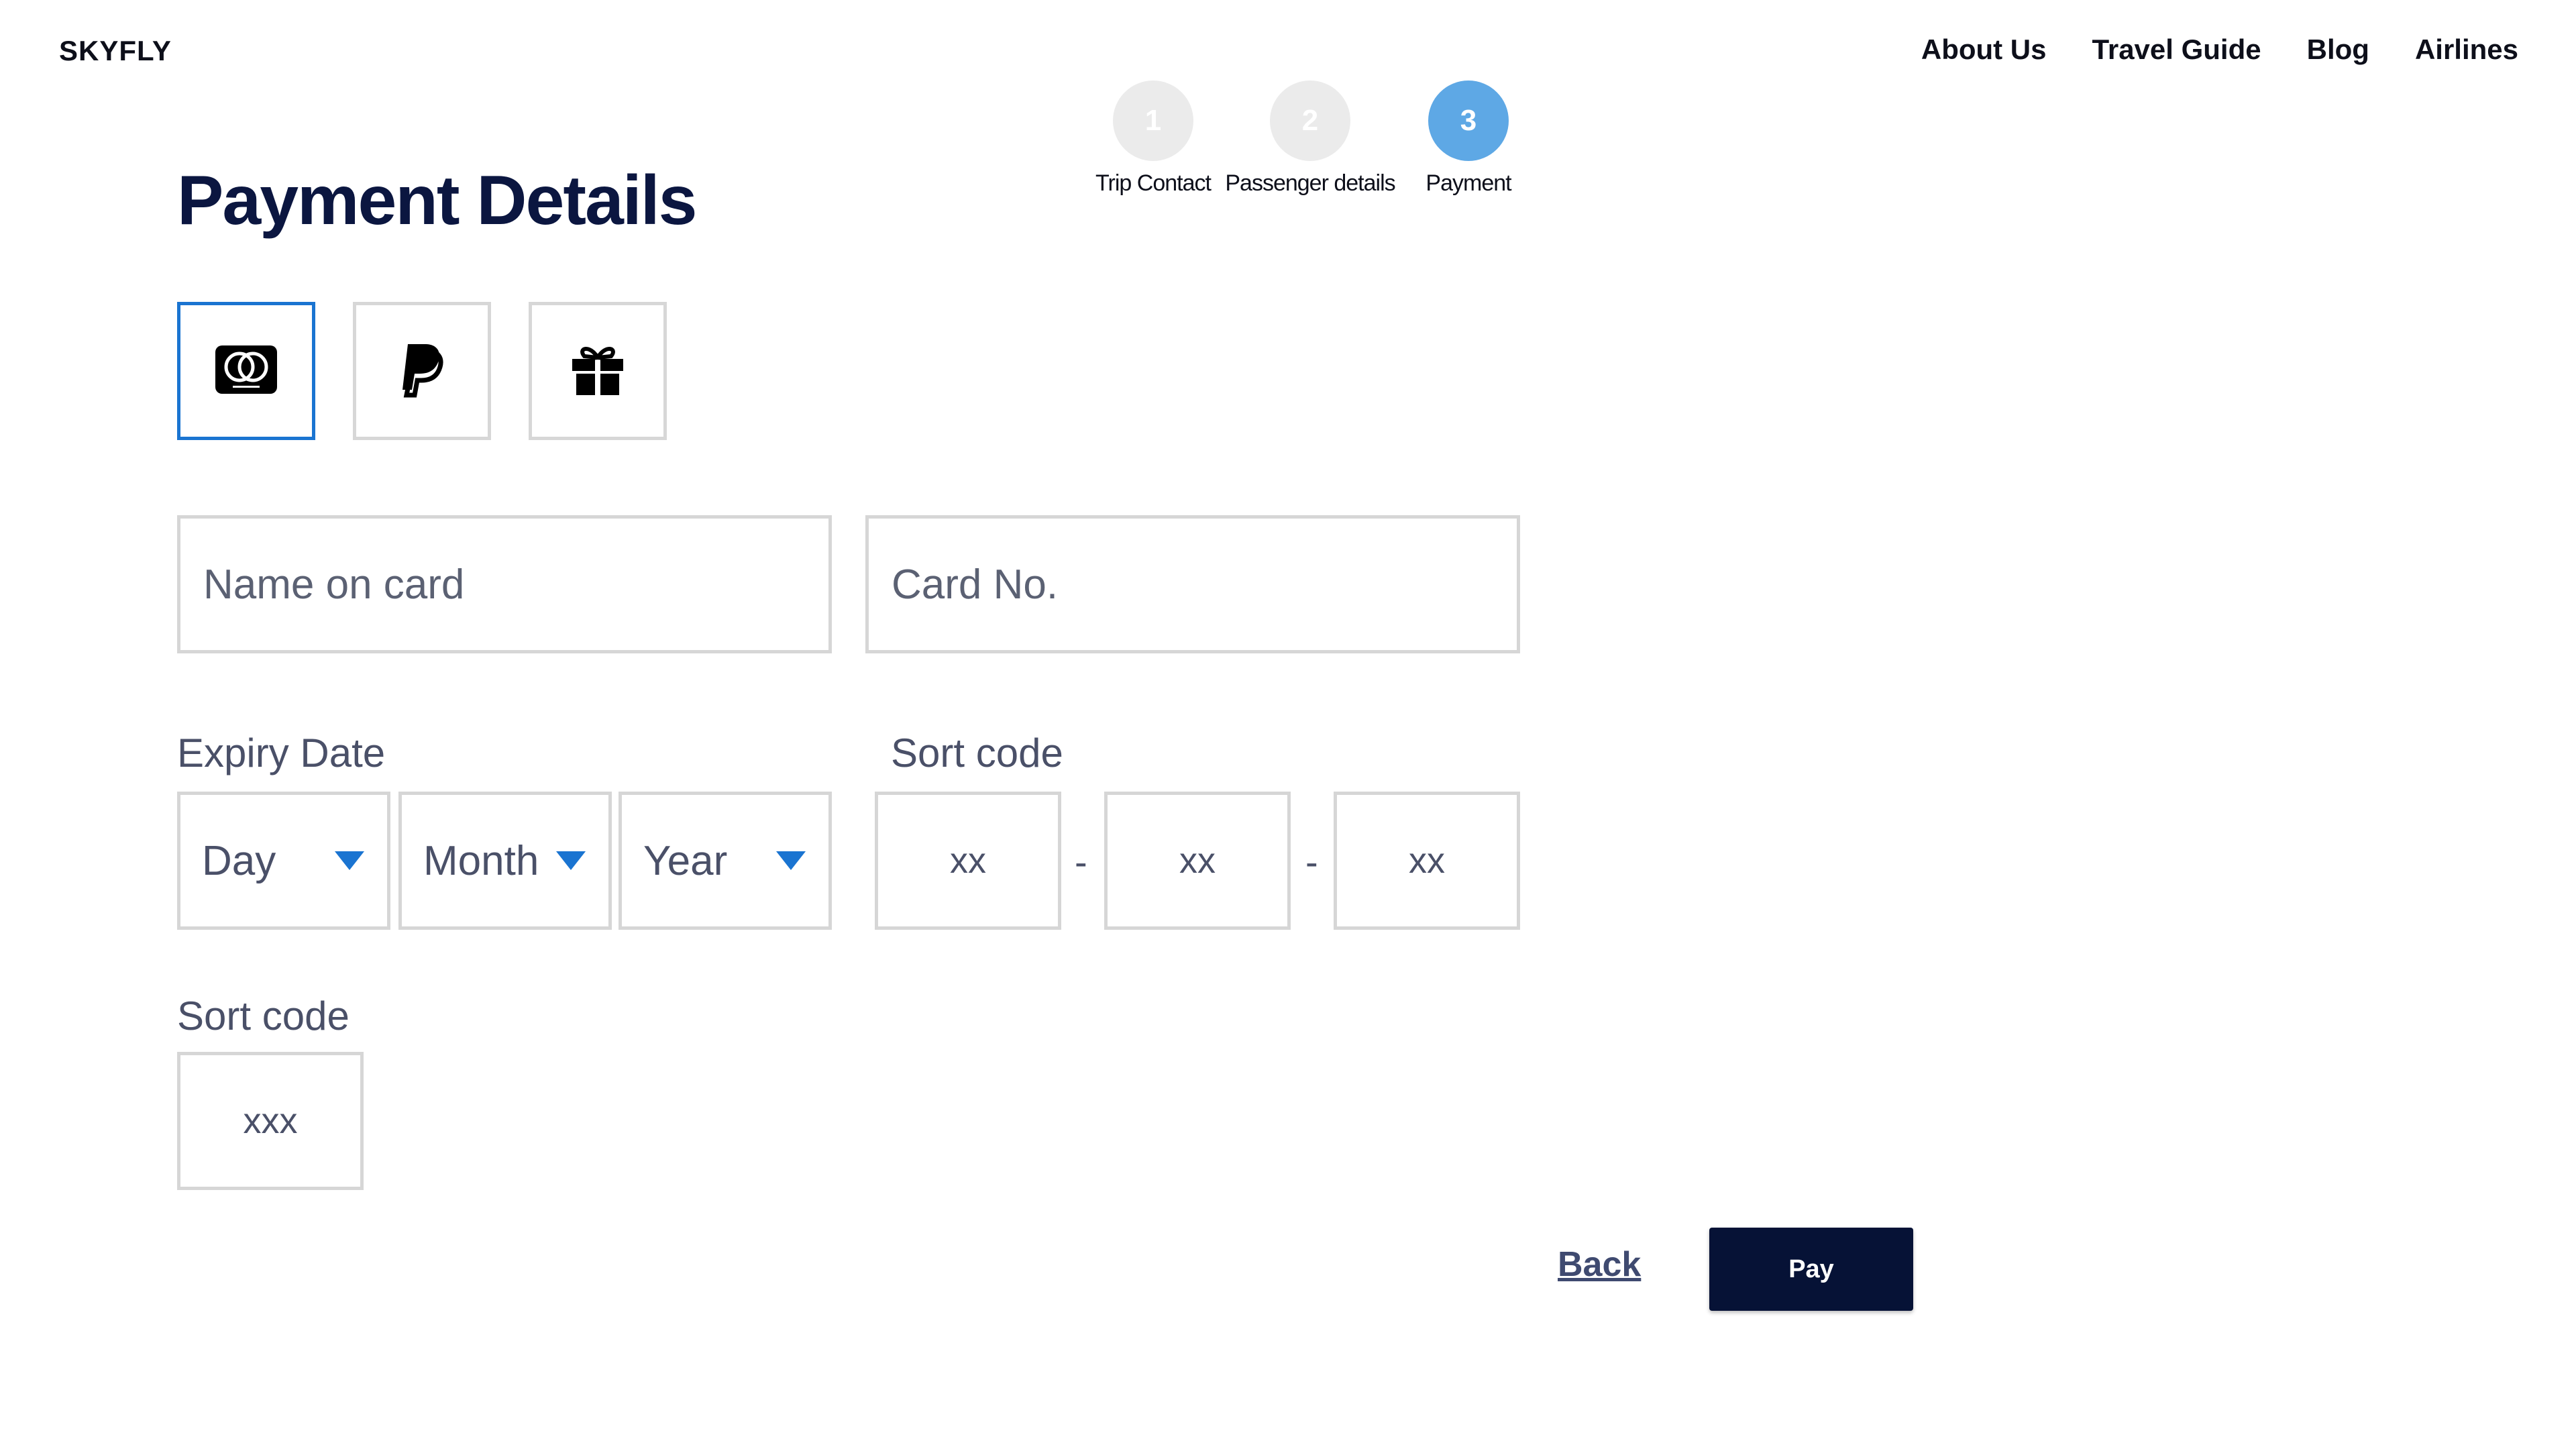  I want to click on expiry-day-value: Day, so click(239, 860).